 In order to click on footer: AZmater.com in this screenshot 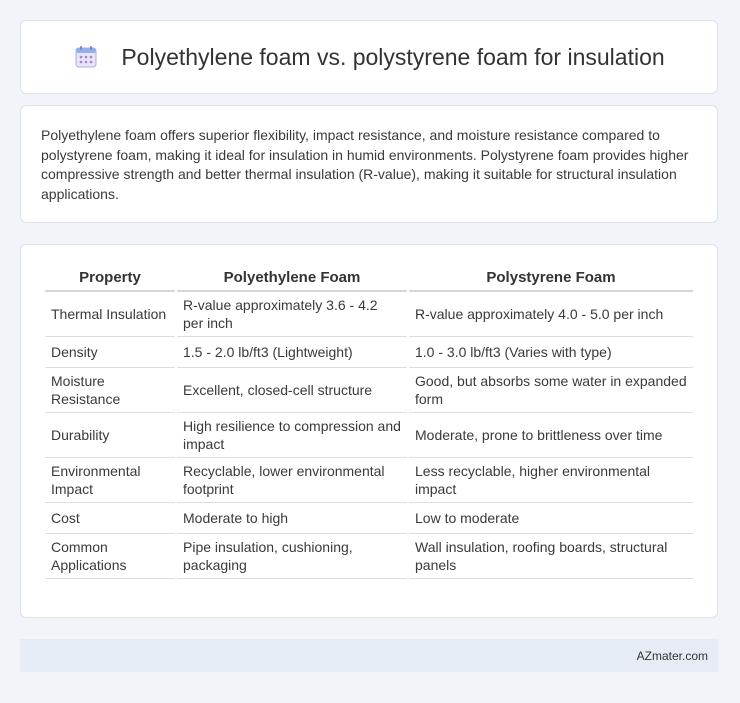, I will do `click(369, 655)`.